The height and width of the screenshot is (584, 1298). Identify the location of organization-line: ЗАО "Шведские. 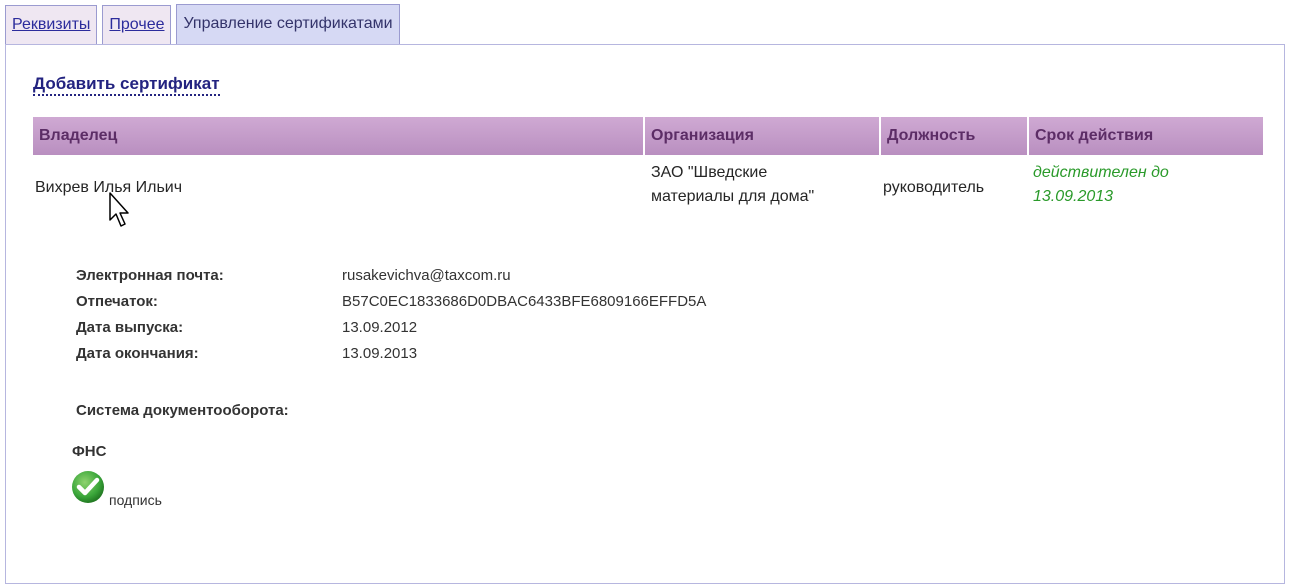
(709, 172).